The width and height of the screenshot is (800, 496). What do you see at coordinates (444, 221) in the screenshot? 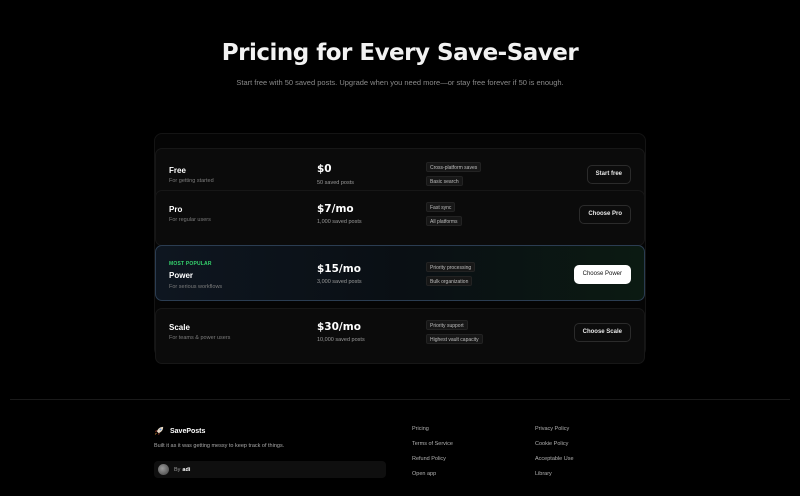
I see `feature-badge: All platforms` at bounding box center [444, 221].